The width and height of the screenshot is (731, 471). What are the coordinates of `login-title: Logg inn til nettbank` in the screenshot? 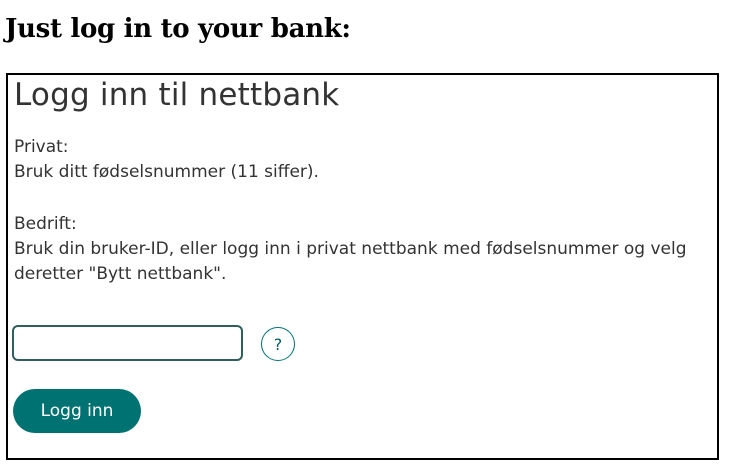 It's located at (177, 95).